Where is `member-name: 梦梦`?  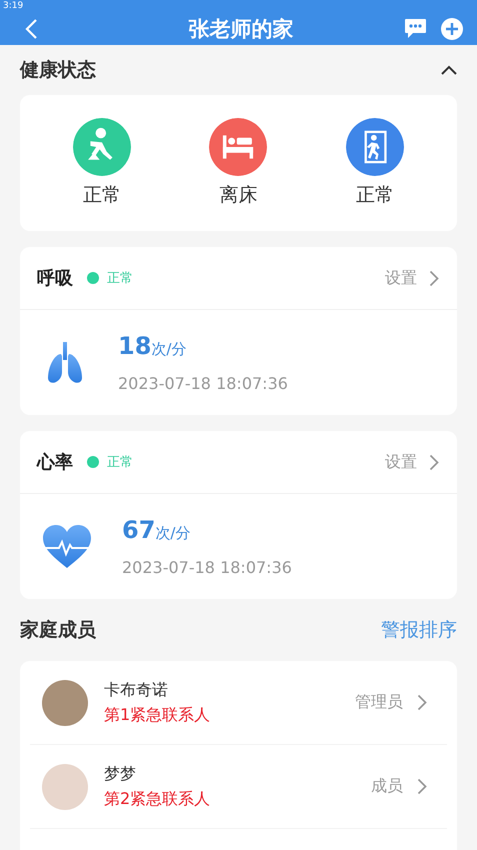 member-name: 梦梦 is located at coordinates (120, 774).